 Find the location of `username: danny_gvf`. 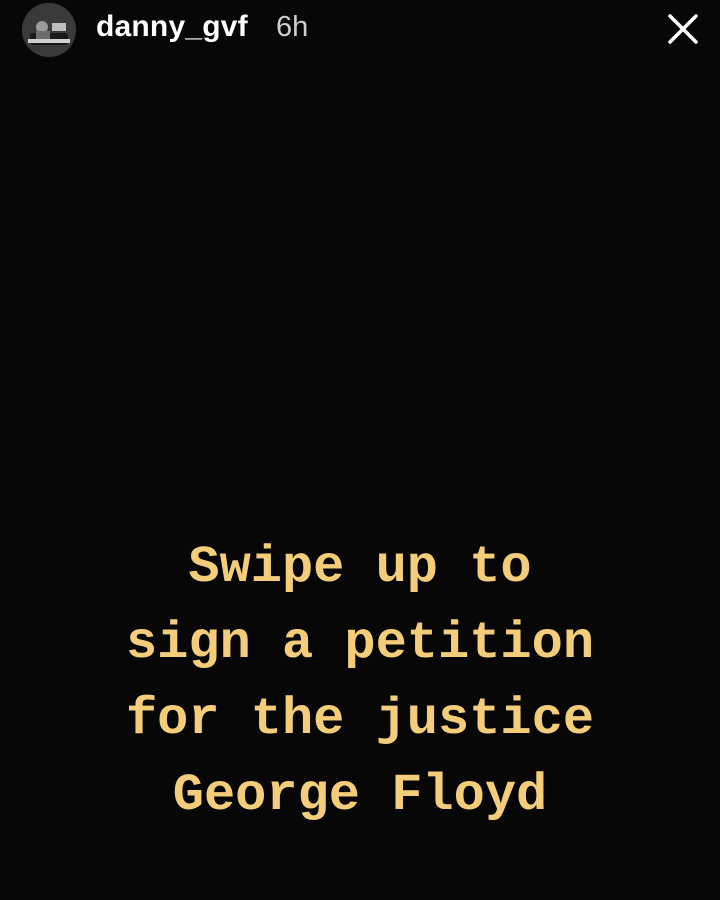

username: danny_gvf is located at coordinates (172, 27).